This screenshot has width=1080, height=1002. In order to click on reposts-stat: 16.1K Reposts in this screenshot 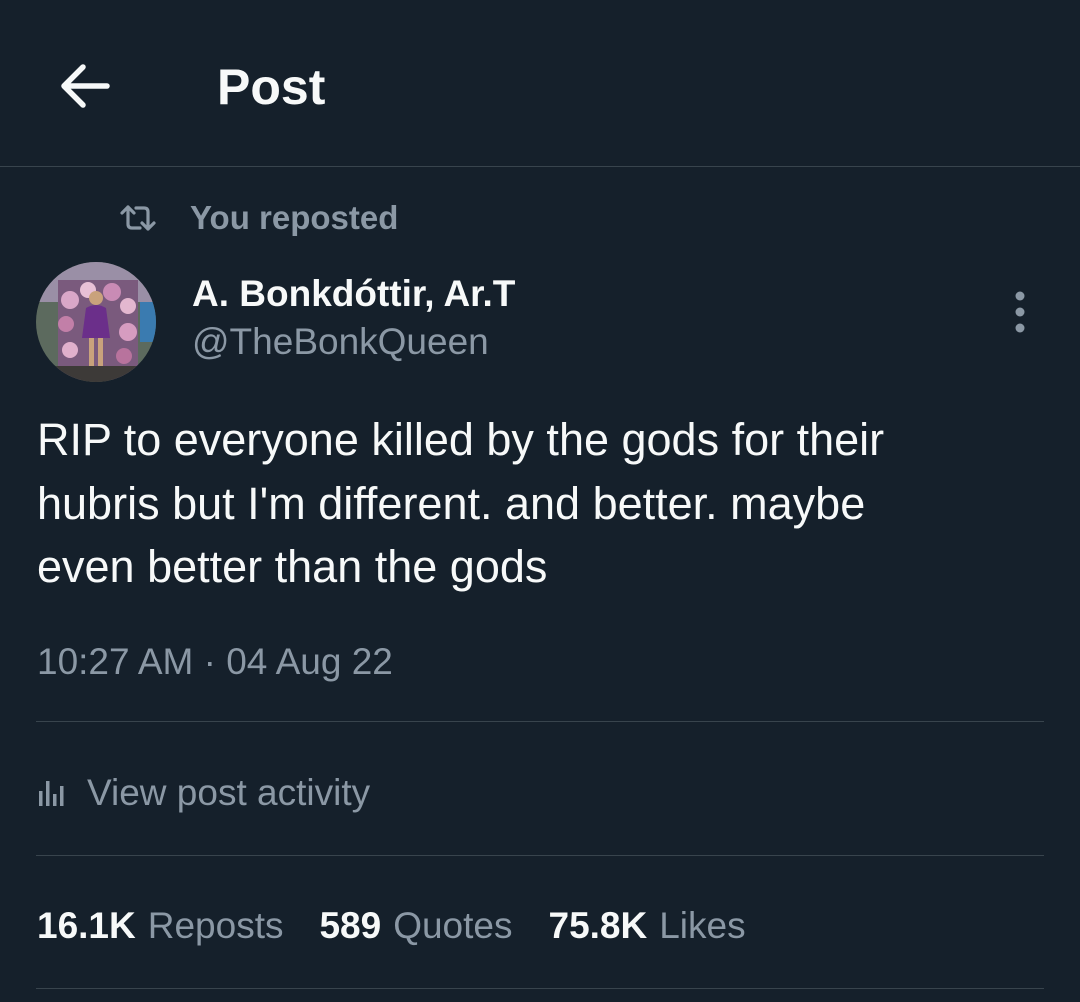, I will do `click(160, 926)`.